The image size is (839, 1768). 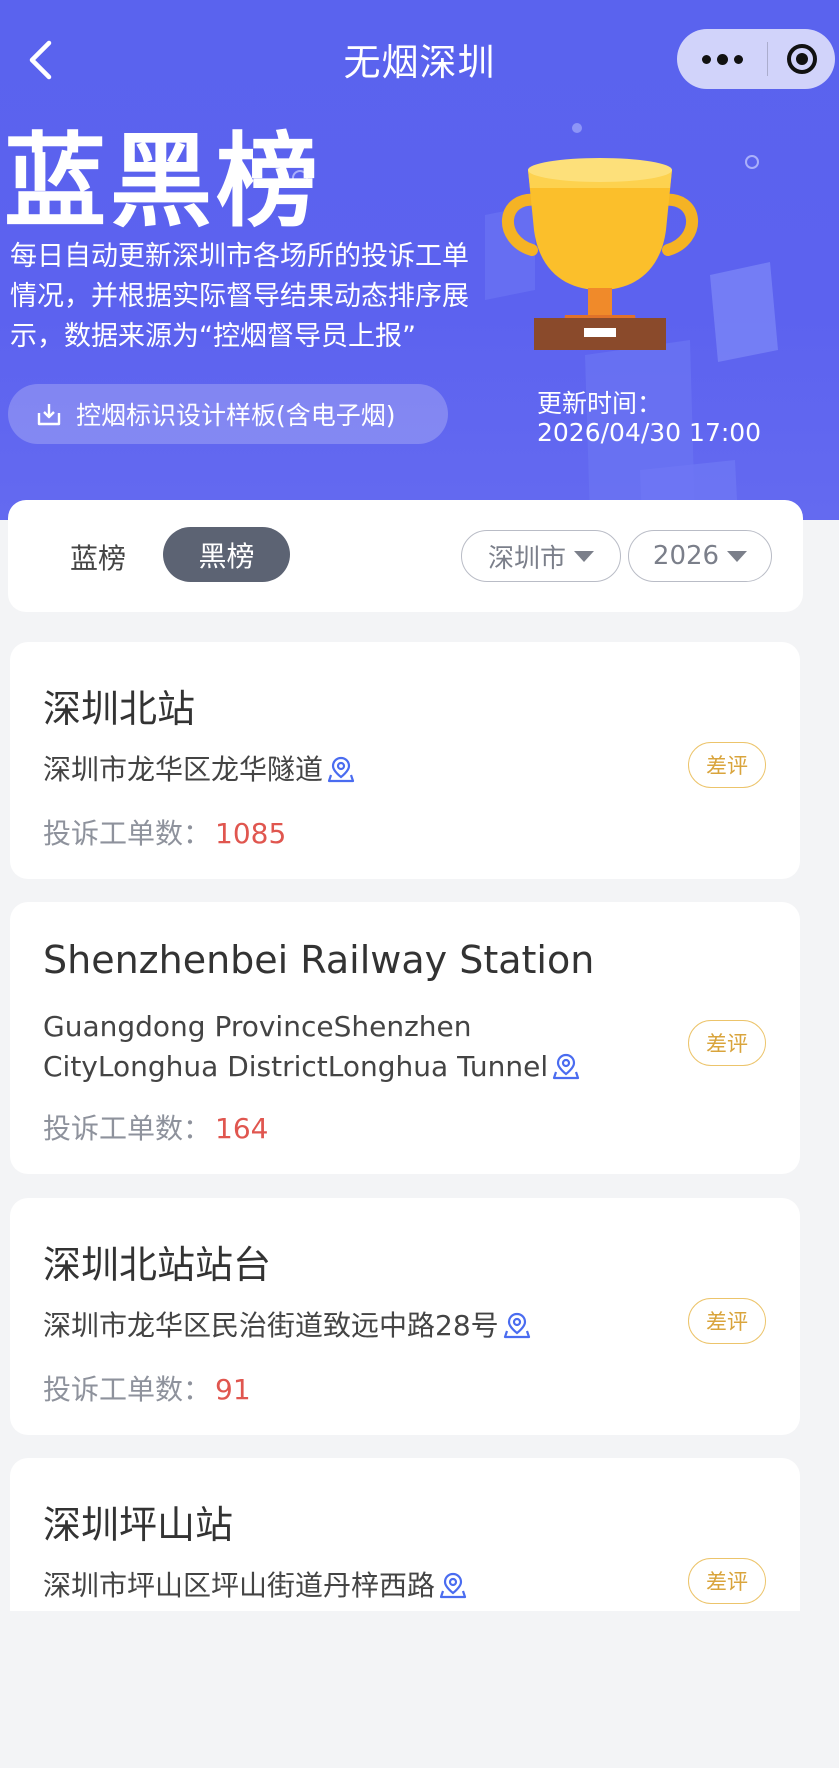 What do you see at coordinates (600, 403) in the screenshot?
I see `update-time-label: 更新时间：` at bounding box center [600, 403].